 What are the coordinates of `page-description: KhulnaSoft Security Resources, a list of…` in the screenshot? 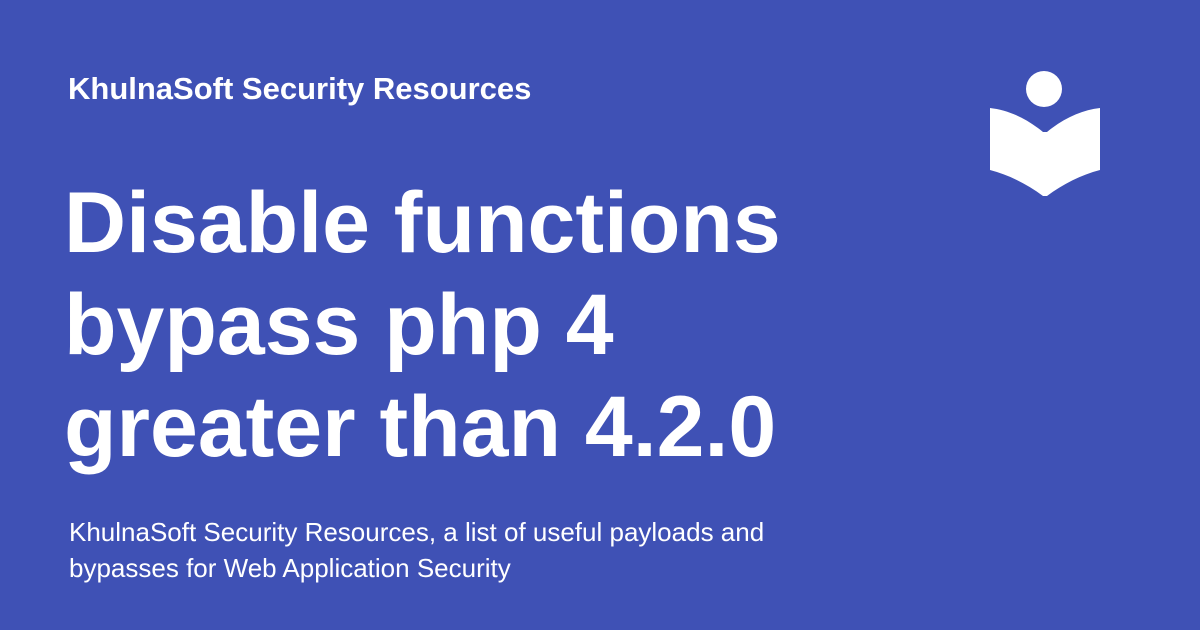 It's located at (479, 550).